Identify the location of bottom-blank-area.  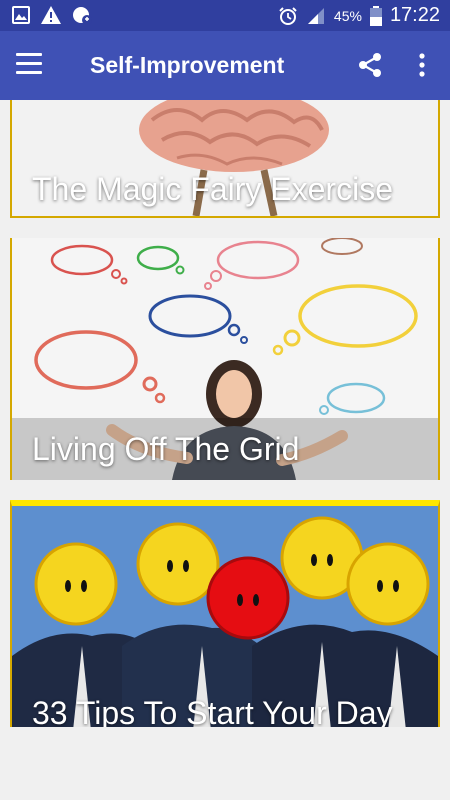
(225, 763).